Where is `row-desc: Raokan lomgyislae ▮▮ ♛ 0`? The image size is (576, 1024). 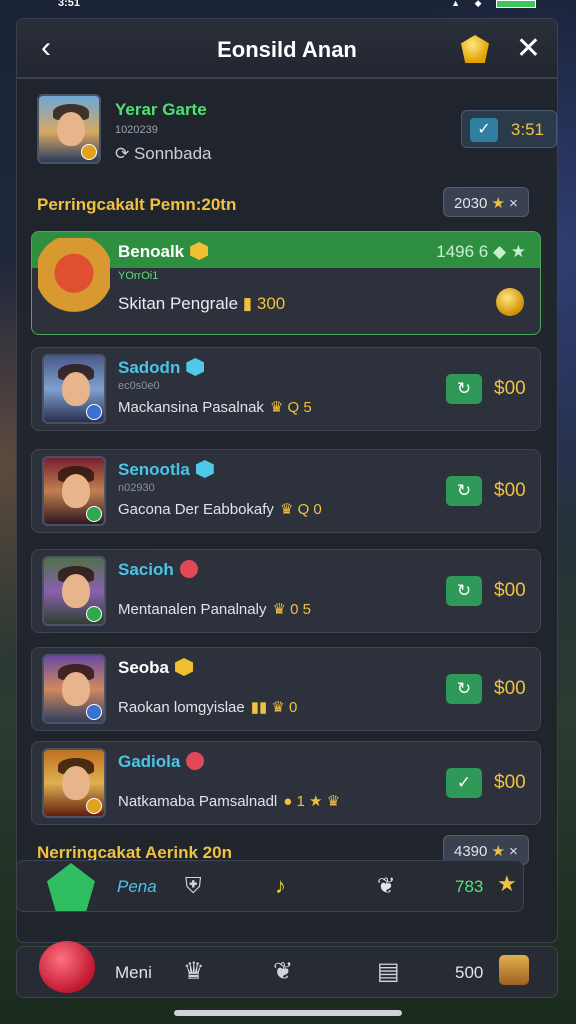 row-desc: Raokan lomgyislae ▮▮ ♛ 0 is located at coordinates (208, 707).